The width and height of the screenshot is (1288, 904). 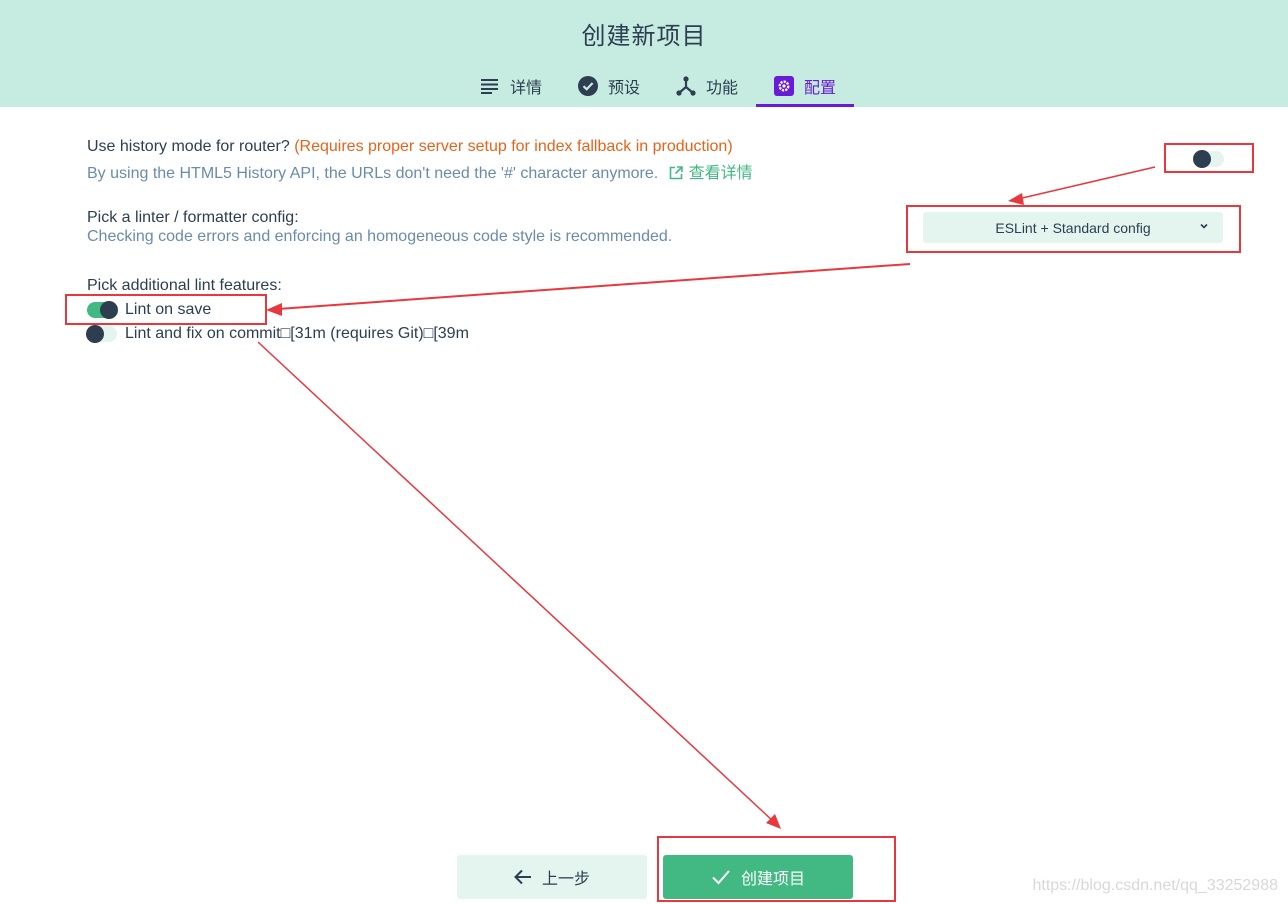 I want to click on lint-on-commit-toggle, so click(x=101, y=334).